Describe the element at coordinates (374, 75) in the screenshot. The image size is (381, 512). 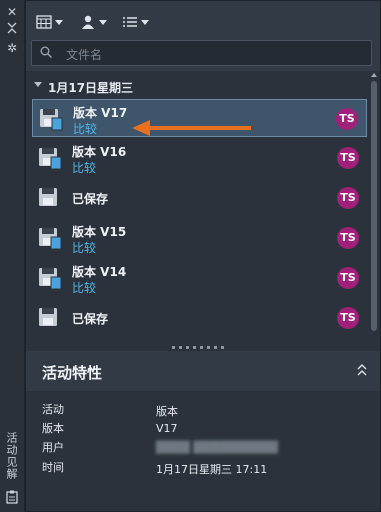
I see `scroll-up-icon` at that location.